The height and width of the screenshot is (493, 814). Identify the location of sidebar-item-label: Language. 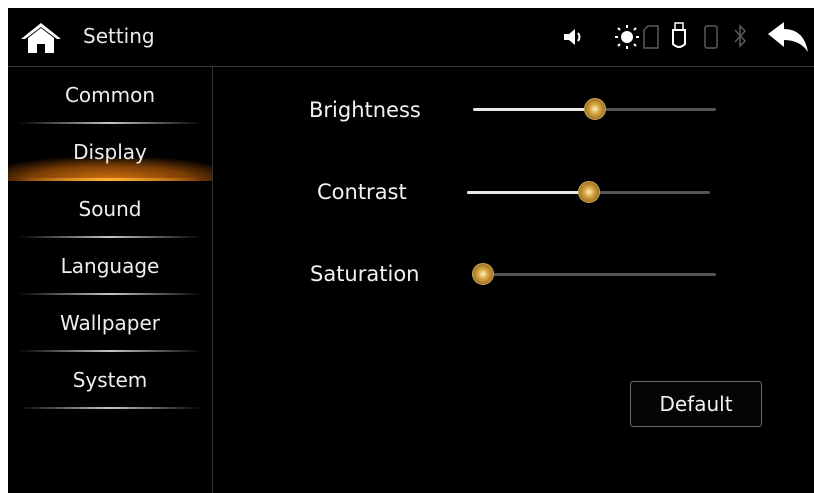
(110, 266).